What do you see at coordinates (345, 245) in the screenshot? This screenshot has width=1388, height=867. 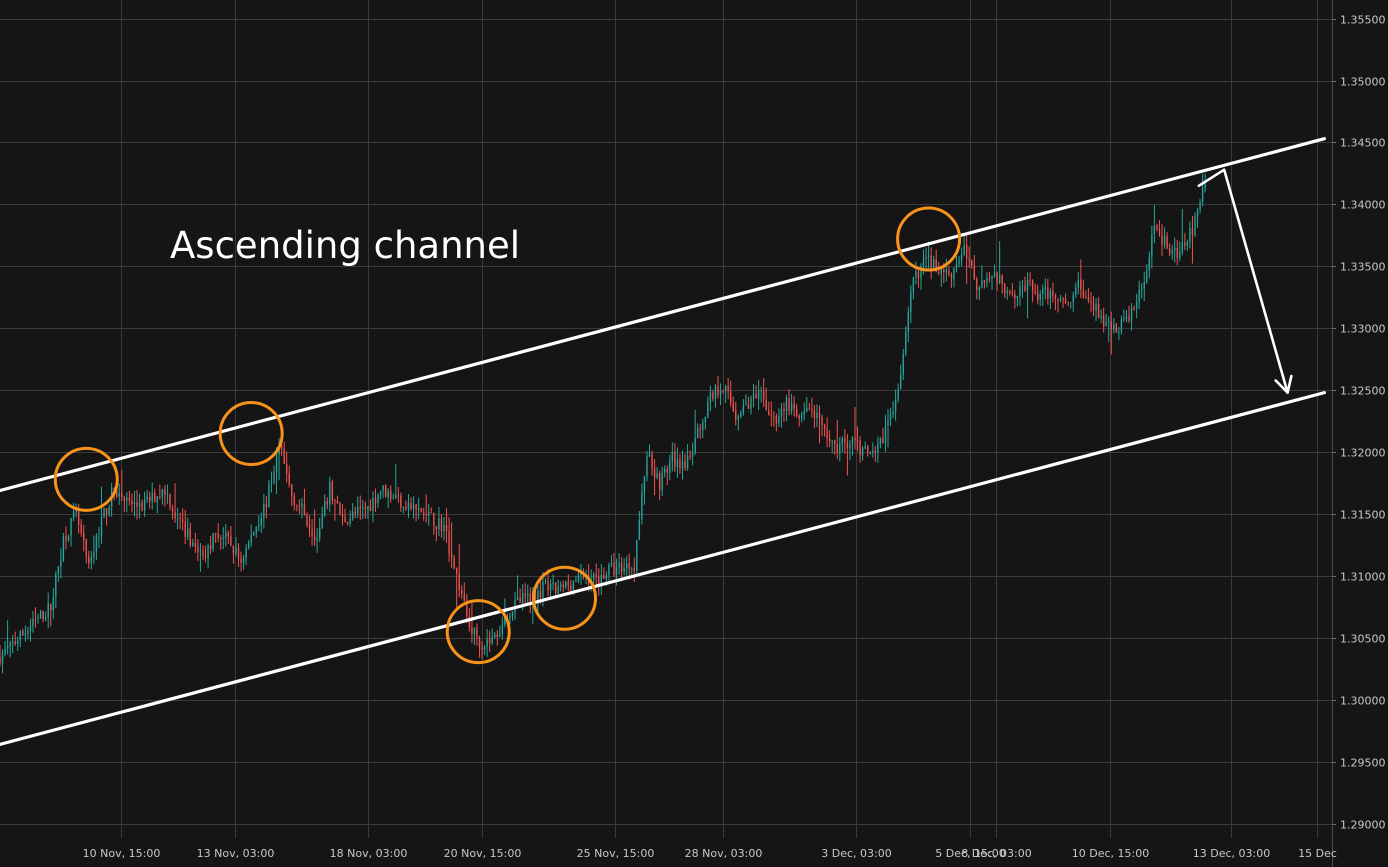 I see `annotation-text: Ascending channel` at bounding box center [345, 245].